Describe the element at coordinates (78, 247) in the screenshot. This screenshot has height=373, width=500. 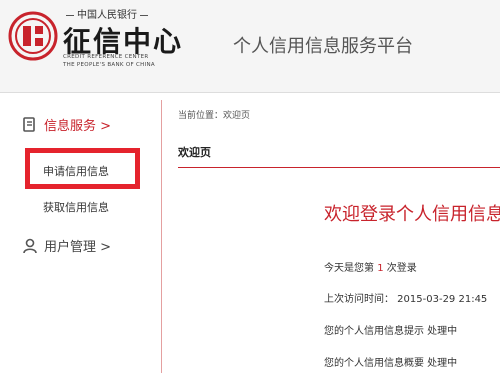
I see `sidebar-item-label: 用户管理 >` at that location.